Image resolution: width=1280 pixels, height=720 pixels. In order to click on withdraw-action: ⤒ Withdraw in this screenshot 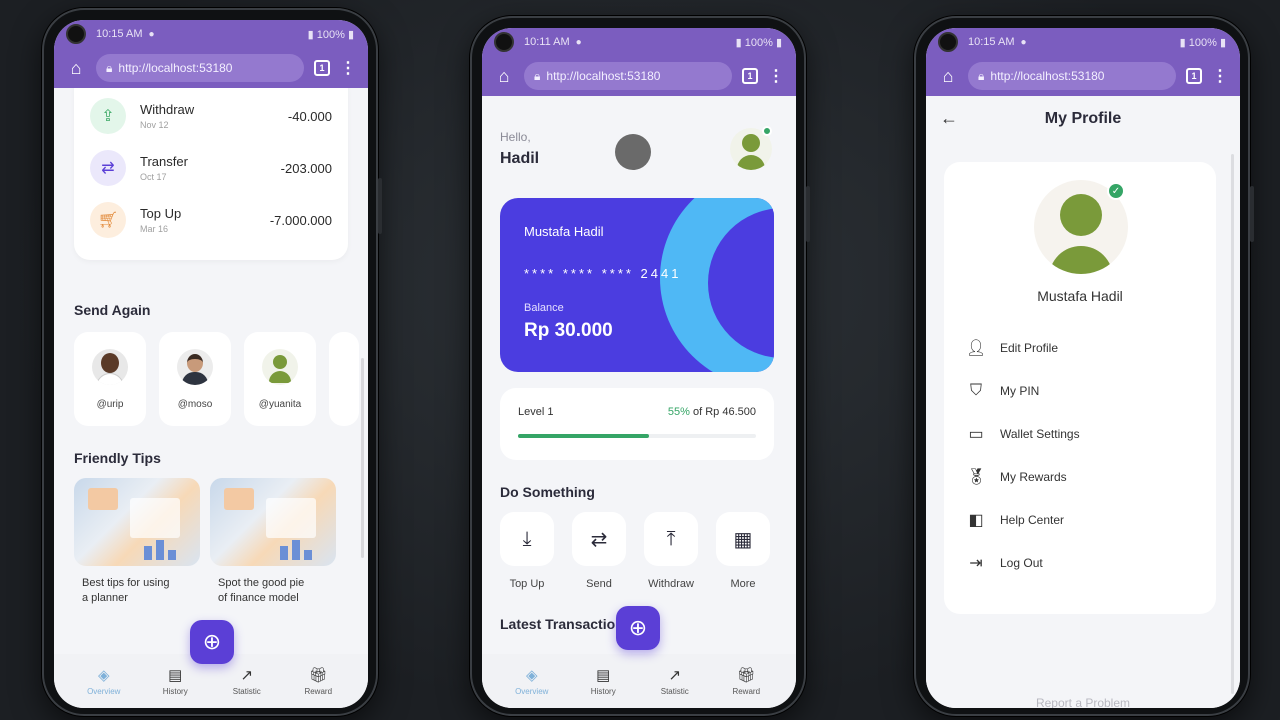, I will do `click(671, 551)`.